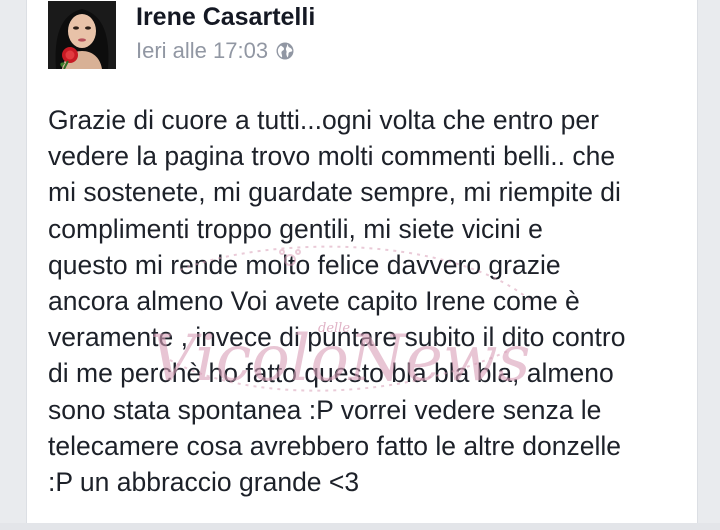  I want to click on globe-icon, so click(285, 51).